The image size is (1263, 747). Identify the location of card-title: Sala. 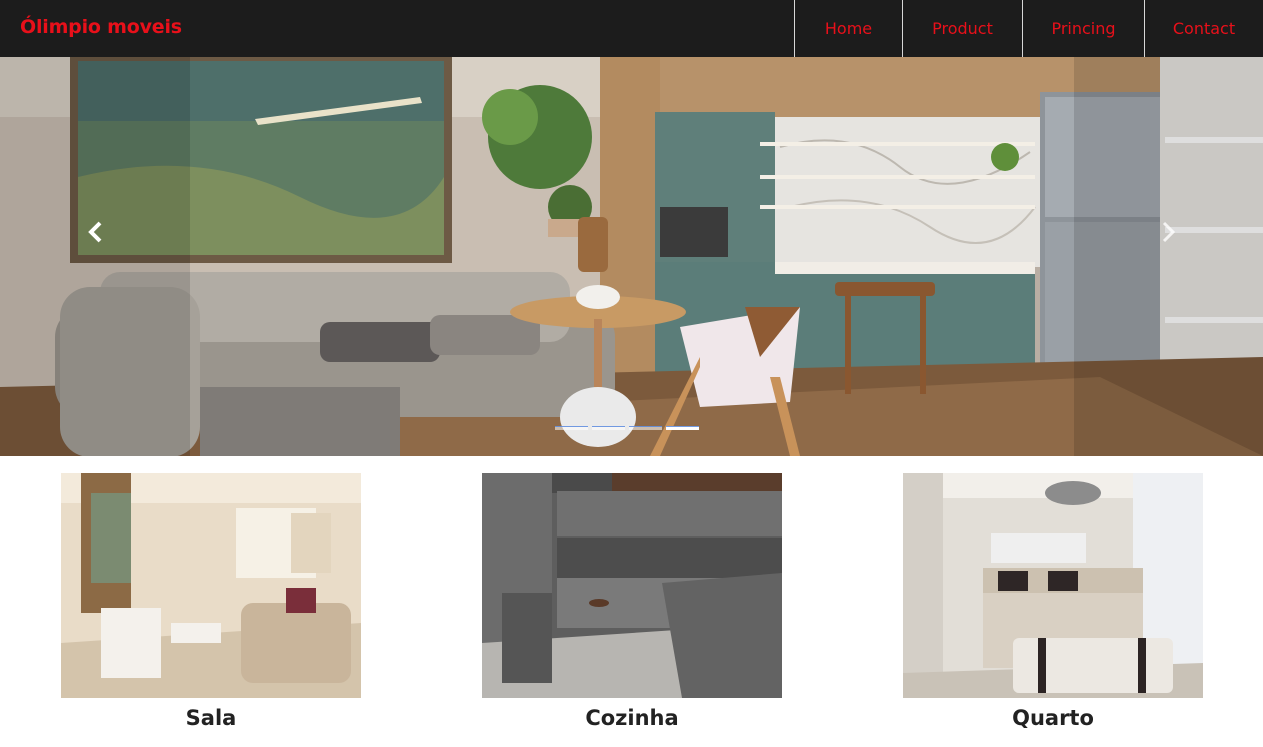
(211, 718).